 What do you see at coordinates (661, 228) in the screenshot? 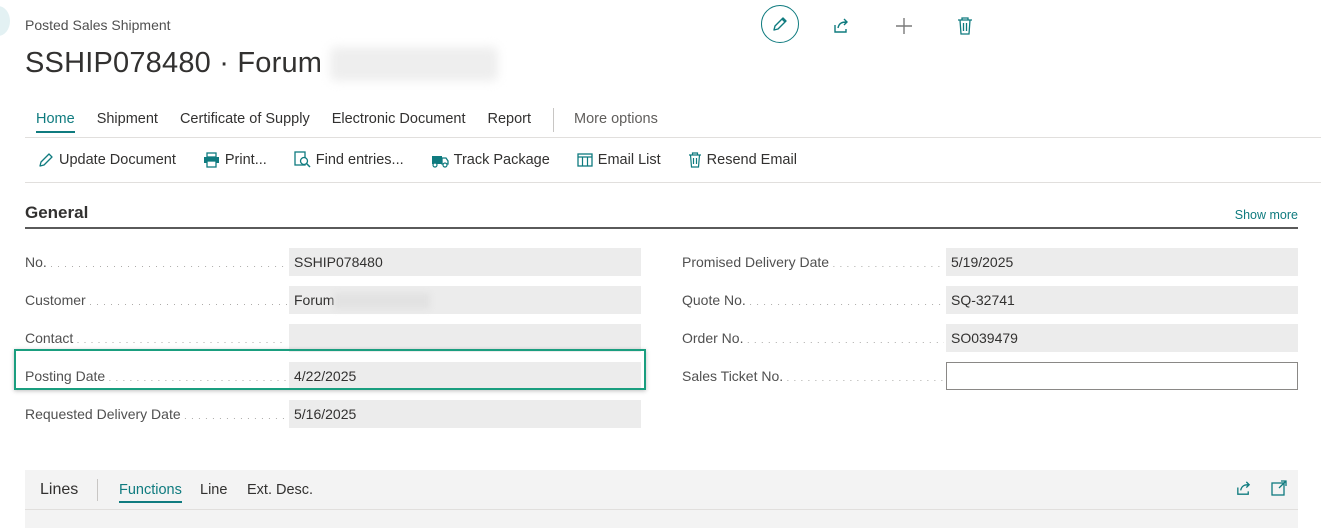
I see `section-underline` at bounding box center [661, 228].